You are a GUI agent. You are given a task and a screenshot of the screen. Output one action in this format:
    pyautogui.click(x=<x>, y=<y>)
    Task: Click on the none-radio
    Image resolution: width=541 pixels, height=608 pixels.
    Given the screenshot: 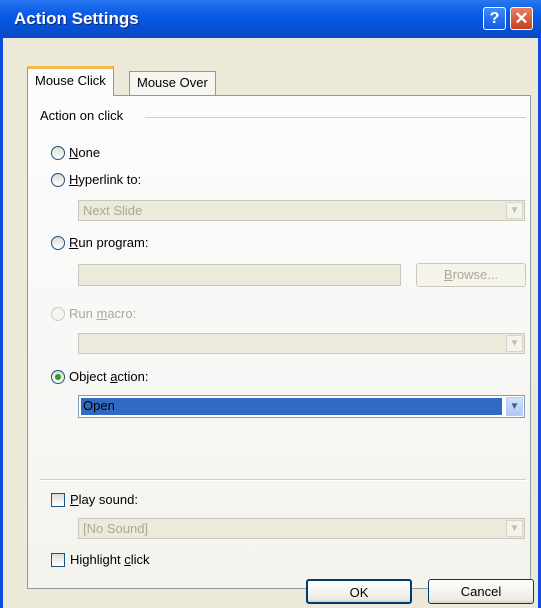 What is the action you would take?
    pyautogui.click(x=58, y=153)
    